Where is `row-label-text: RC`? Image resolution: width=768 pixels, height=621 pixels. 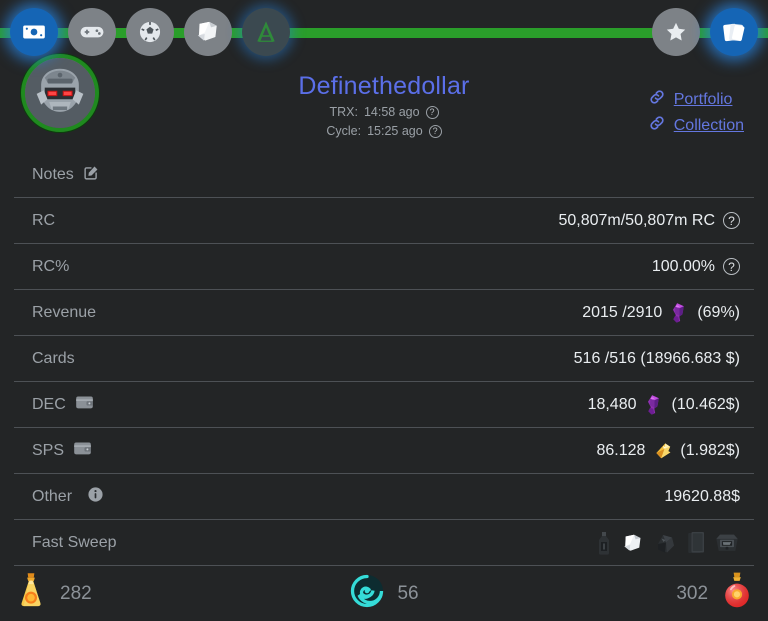
row-label-text: RC is located at coordinates (44, 220).